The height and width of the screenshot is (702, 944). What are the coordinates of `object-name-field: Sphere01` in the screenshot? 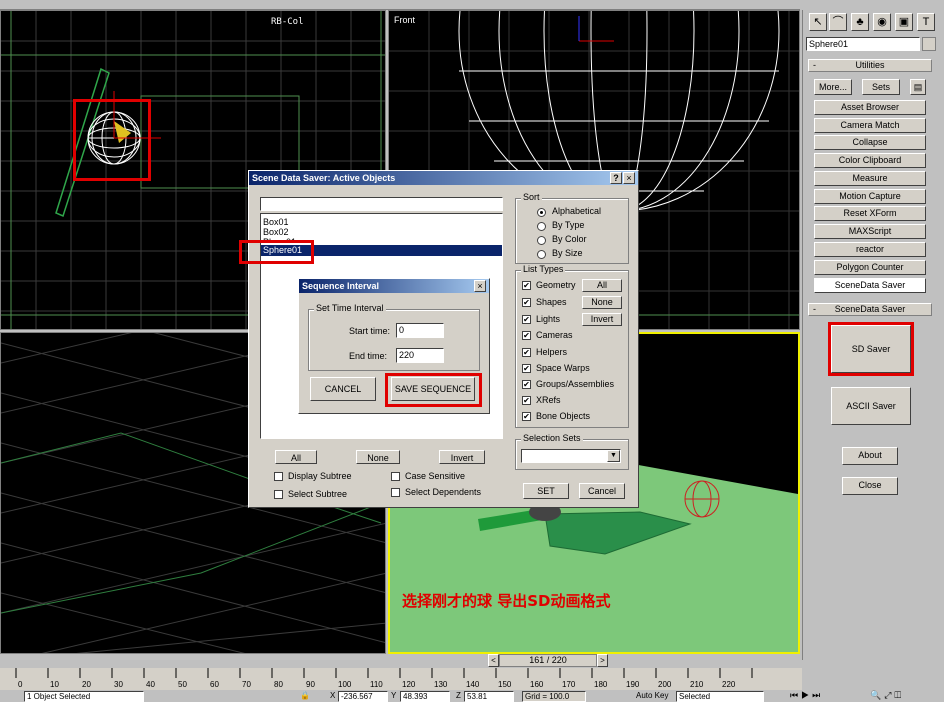 It's located at (863, 44).